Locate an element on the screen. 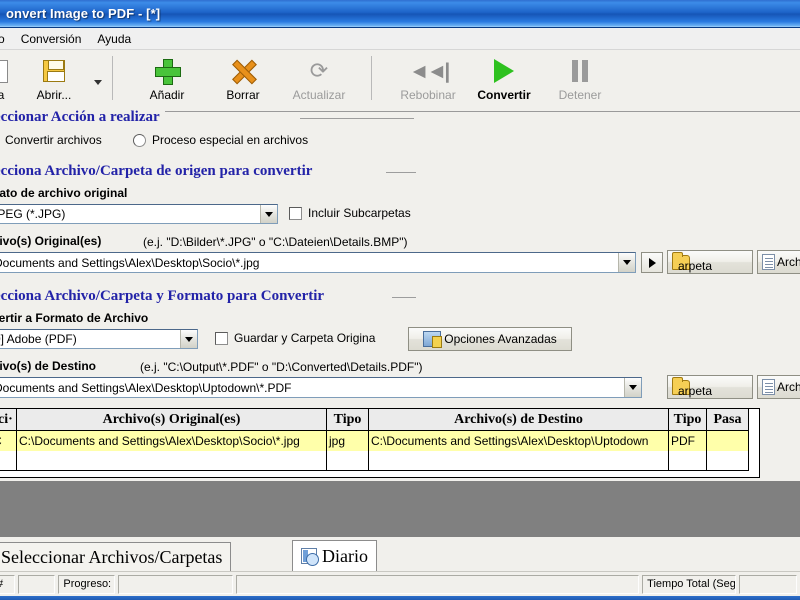  plus-icon is located at coordinates (168, 71).